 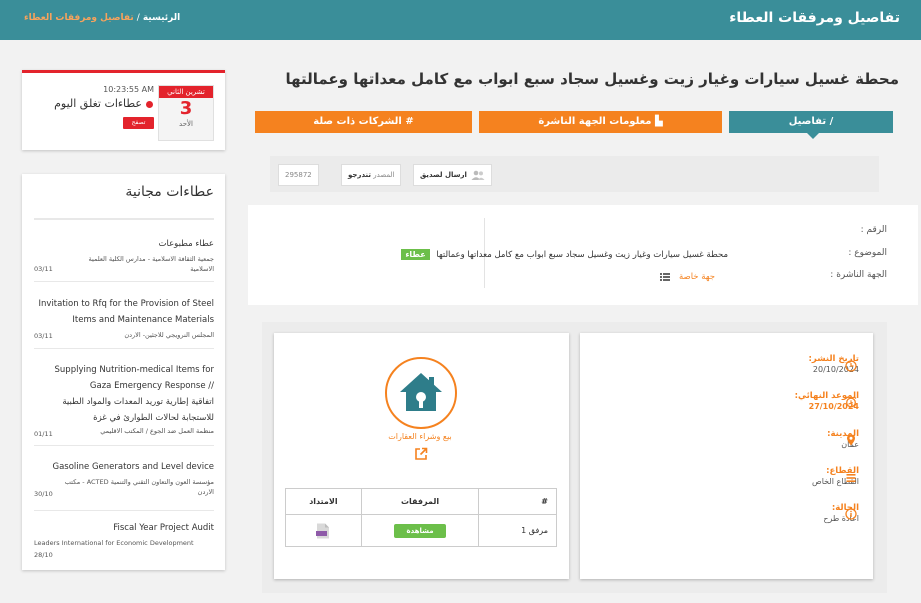 I want to click on table-row: مرفق 1 مشاهدة, so click(x=421, y=530).